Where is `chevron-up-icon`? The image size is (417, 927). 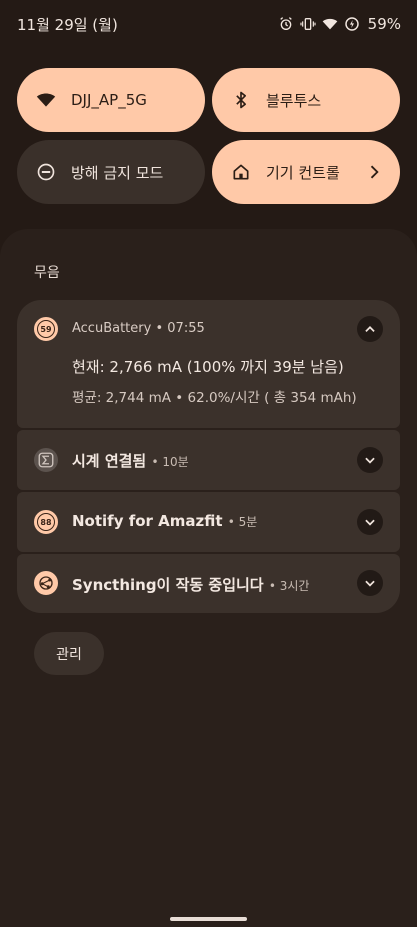
chevron-up-icon is located at coordinates (370, 329).